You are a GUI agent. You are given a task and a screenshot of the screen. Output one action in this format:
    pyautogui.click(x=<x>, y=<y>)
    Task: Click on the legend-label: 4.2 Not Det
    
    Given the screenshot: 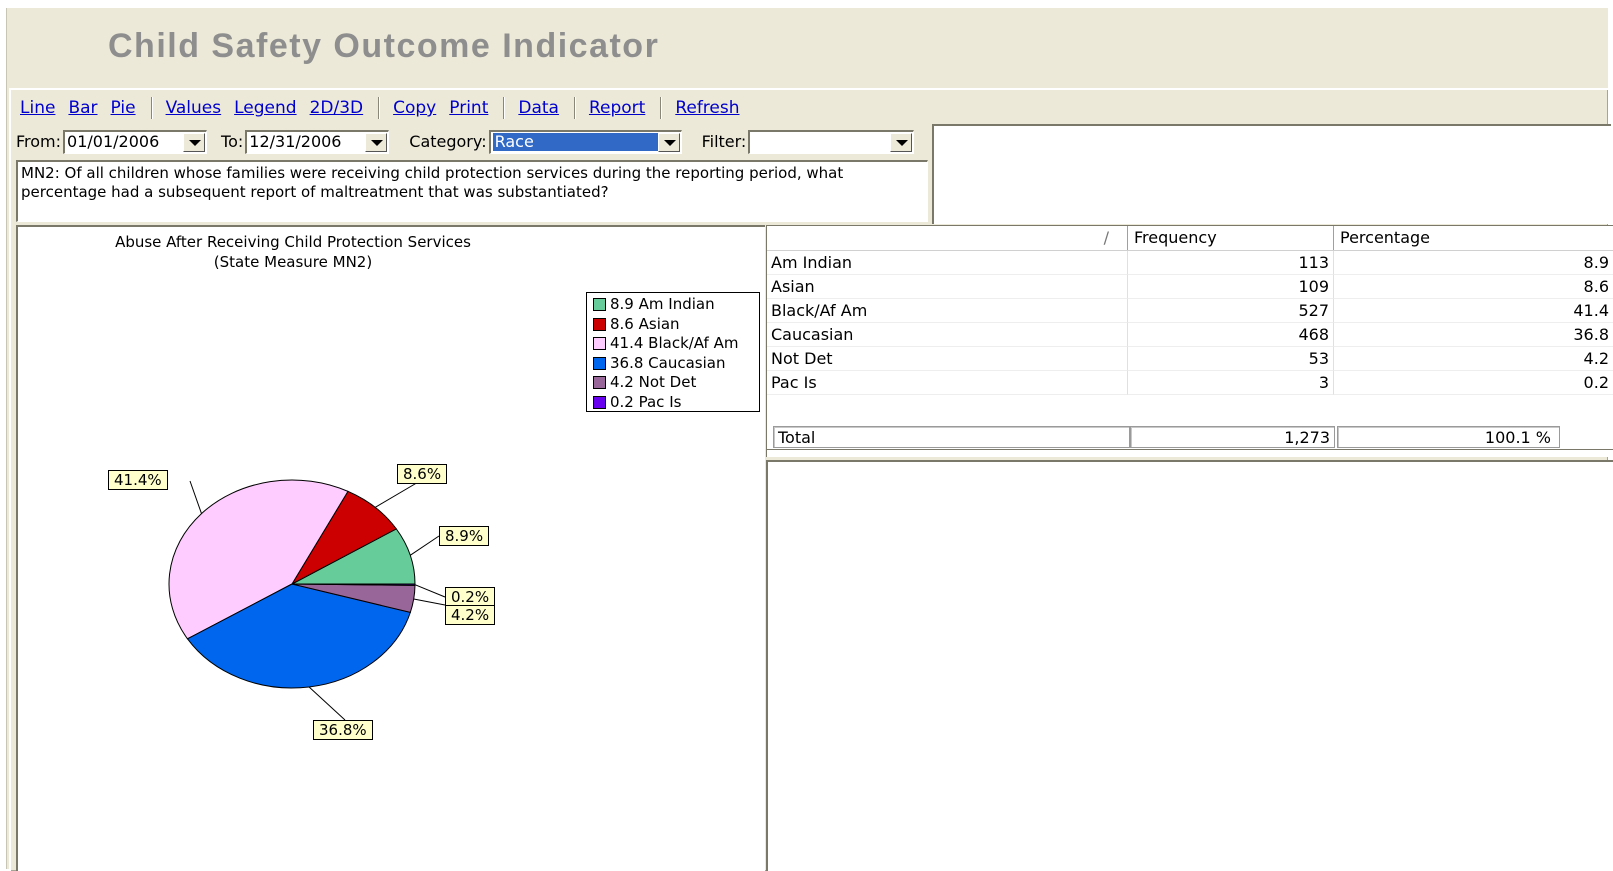 What is the action you would take?
    pyautogui.click(x=653, y=382)
    